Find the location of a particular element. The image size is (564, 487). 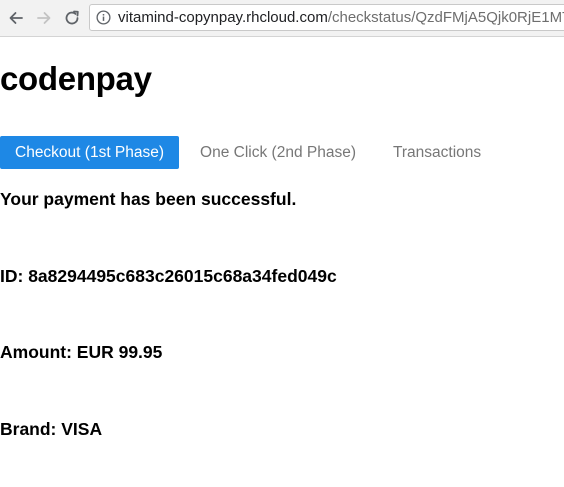

payment-amount: Amount: EUR 99.95 is located at coordinates (81, 352).